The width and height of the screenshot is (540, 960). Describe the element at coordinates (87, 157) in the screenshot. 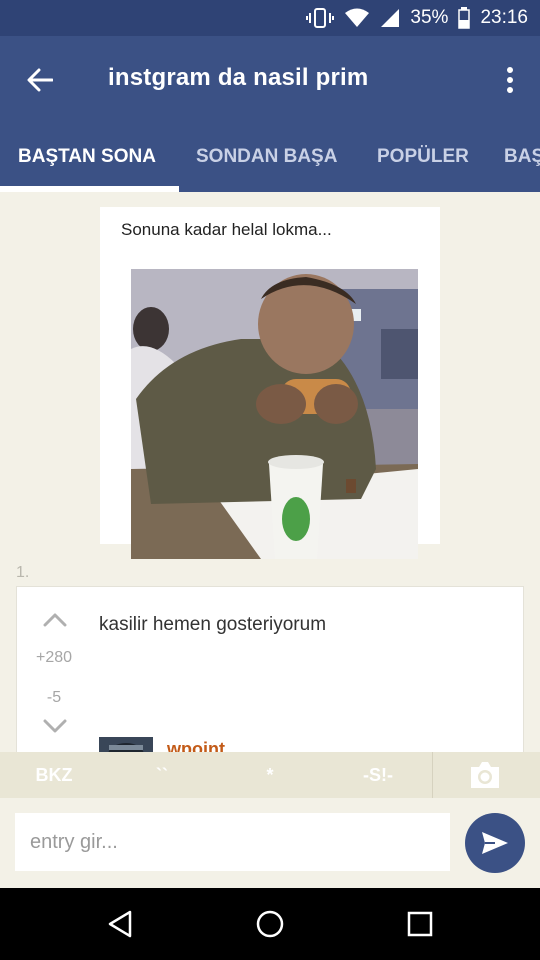

I see `tab-bastan-sona: BAŞTAN SONA` at that location.